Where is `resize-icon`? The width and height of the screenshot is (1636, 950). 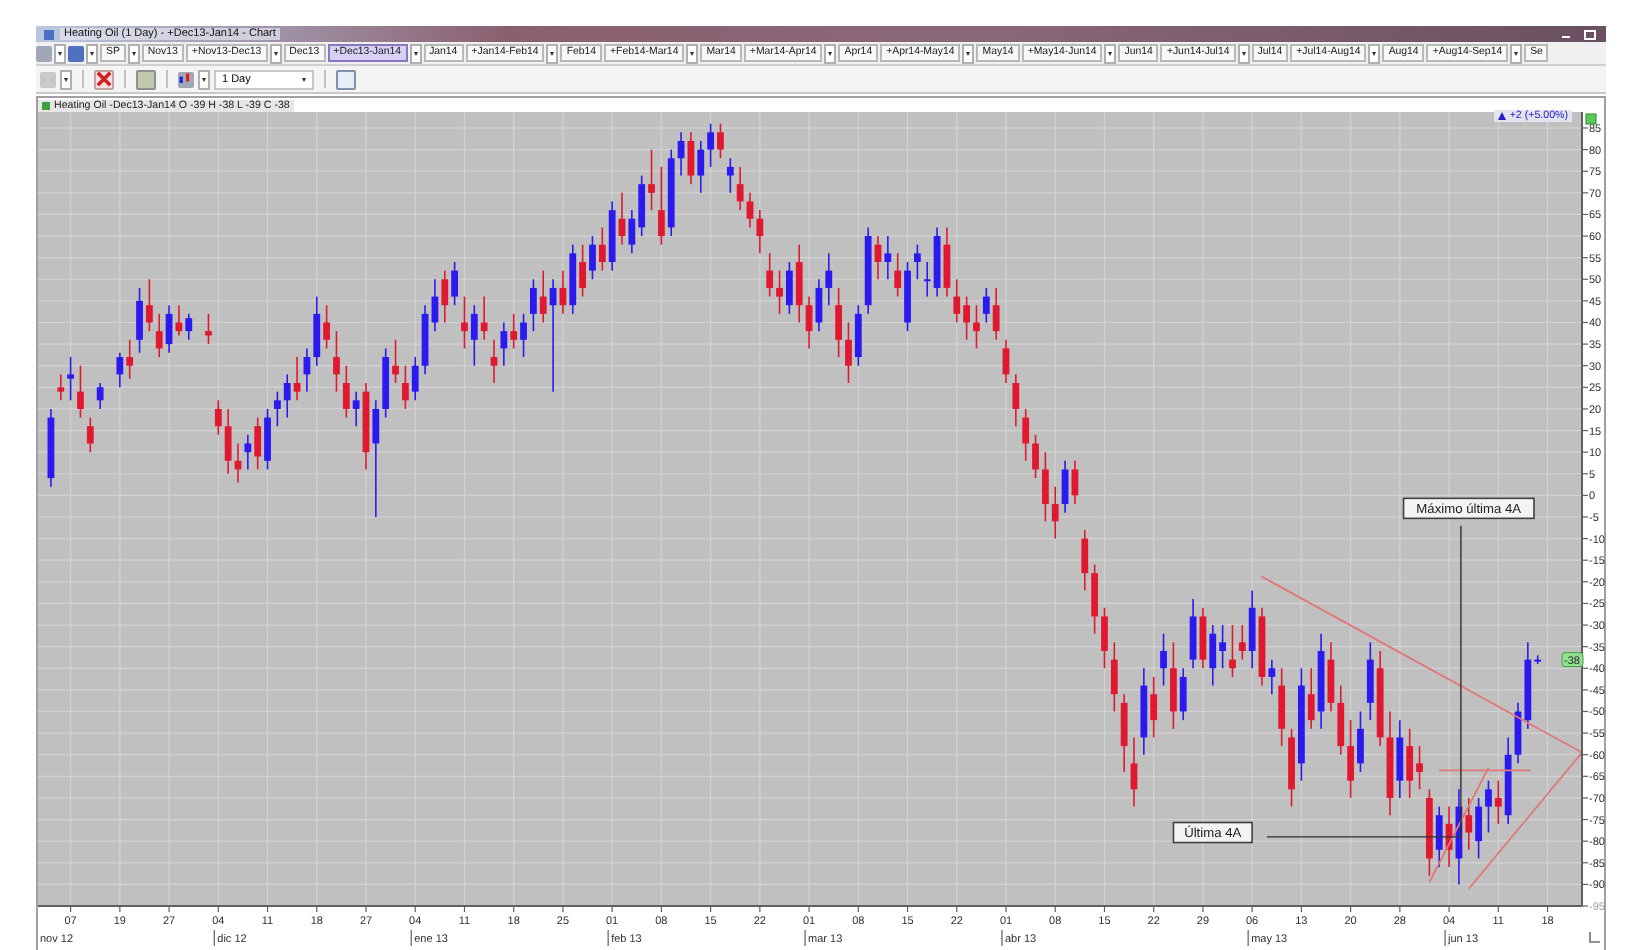 resize-icon is located at coordinates (1595, 937).